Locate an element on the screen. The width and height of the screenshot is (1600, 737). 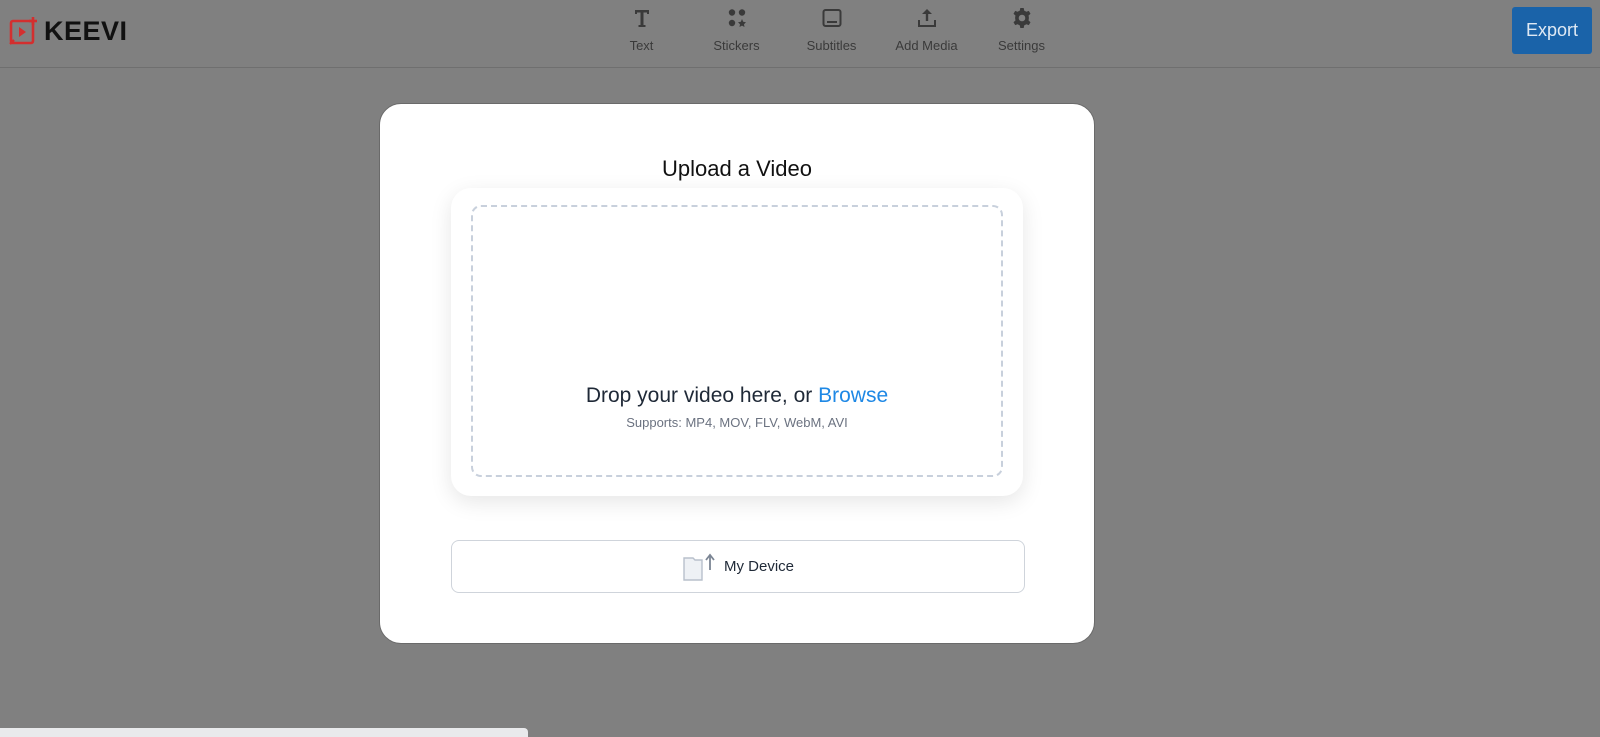
tool-settings-label: Settings is located at coordinates (1021, 45).